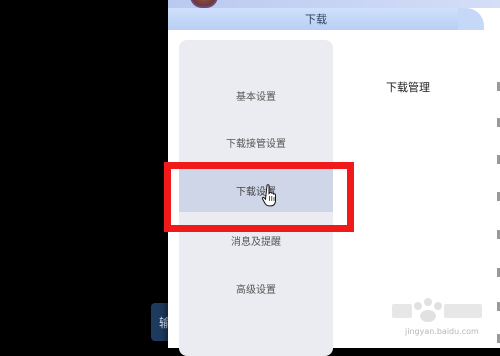 This screenshot has width=500, height=356. I want to click on sidebar-item-basic: 基本设置, so click(256, 95).